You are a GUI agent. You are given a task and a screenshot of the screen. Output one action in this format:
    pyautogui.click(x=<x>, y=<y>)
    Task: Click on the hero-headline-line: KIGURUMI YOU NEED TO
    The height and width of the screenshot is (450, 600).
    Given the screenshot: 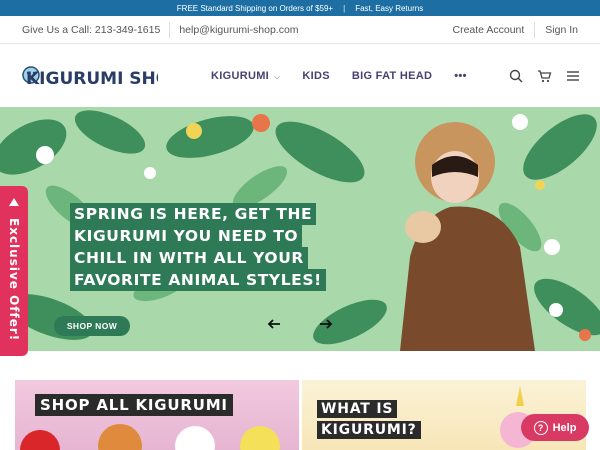 What is the action you would take?
    pyautogui.click(x=186, y=236)
    